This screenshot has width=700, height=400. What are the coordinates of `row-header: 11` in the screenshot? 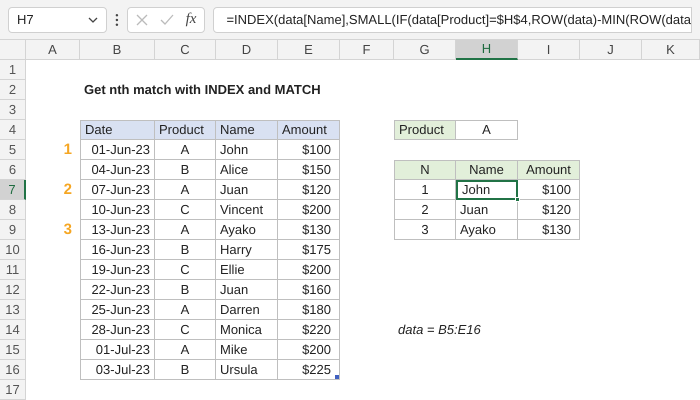 It's located at (13, 270).